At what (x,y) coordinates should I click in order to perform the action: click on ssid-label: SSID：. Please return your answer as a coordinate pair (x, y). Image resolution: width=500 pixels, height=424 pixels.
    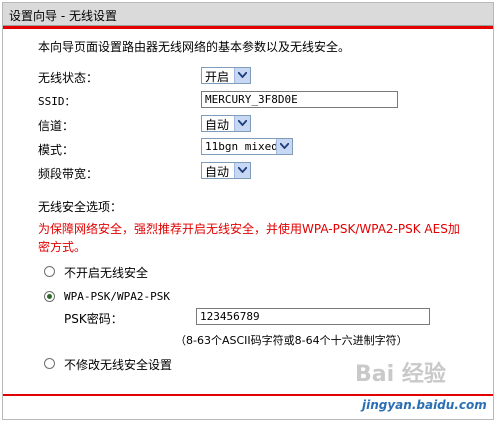
    Looking at the image, I should click on (57, 101).